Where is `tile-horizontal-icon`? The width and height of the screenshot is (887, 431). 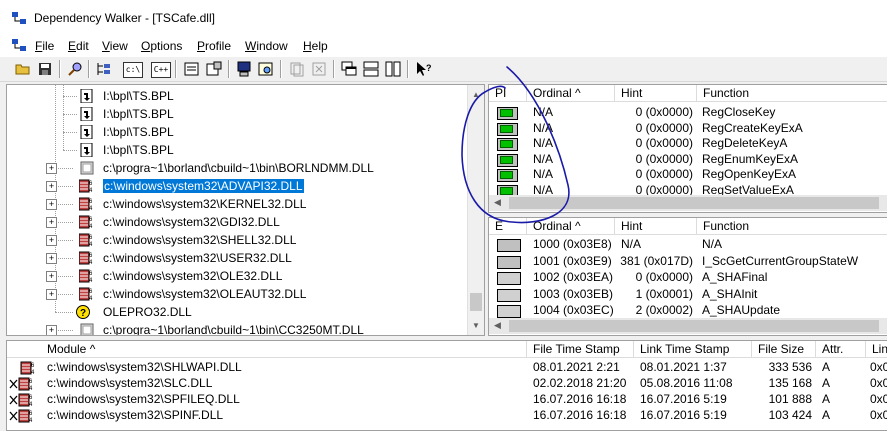 tile-horizontal-icon is located at coordinates (371, 69).